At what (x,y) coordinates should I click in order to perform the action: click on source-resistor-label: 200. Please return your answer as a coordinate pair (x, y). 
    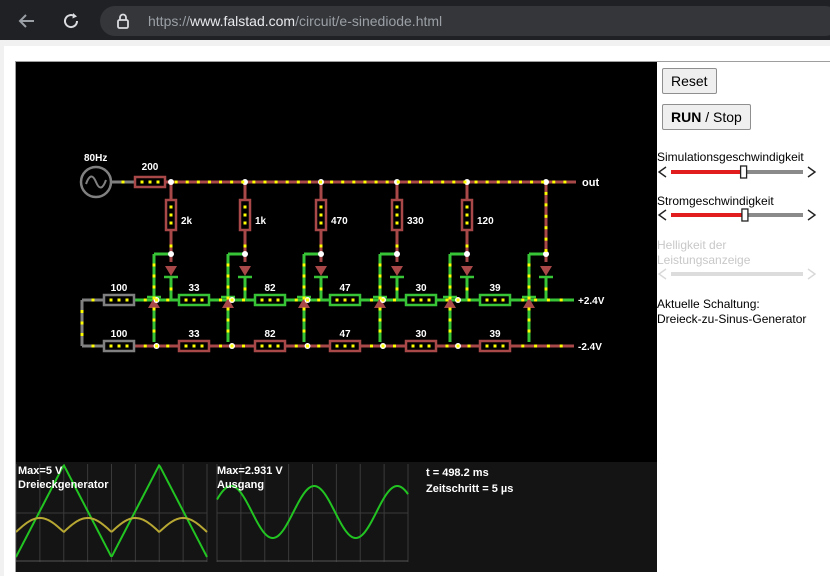
    Looking at the image, I should click on (150, 167).